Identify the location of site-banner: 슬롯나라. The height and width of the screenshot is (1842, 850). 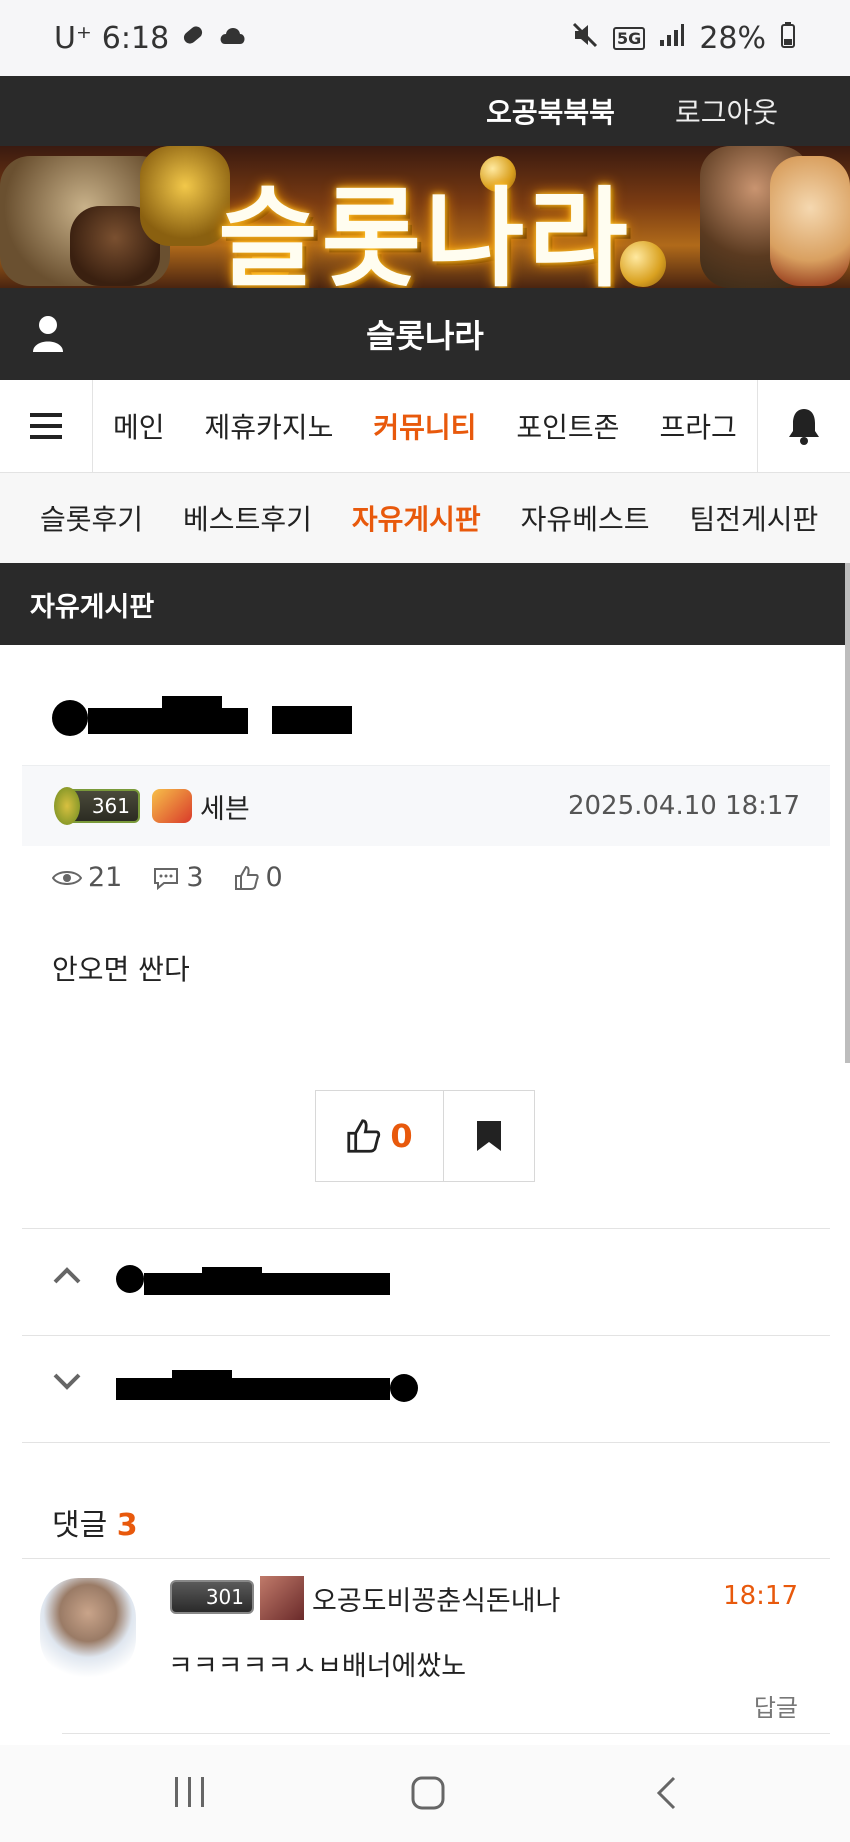
(425, 217).